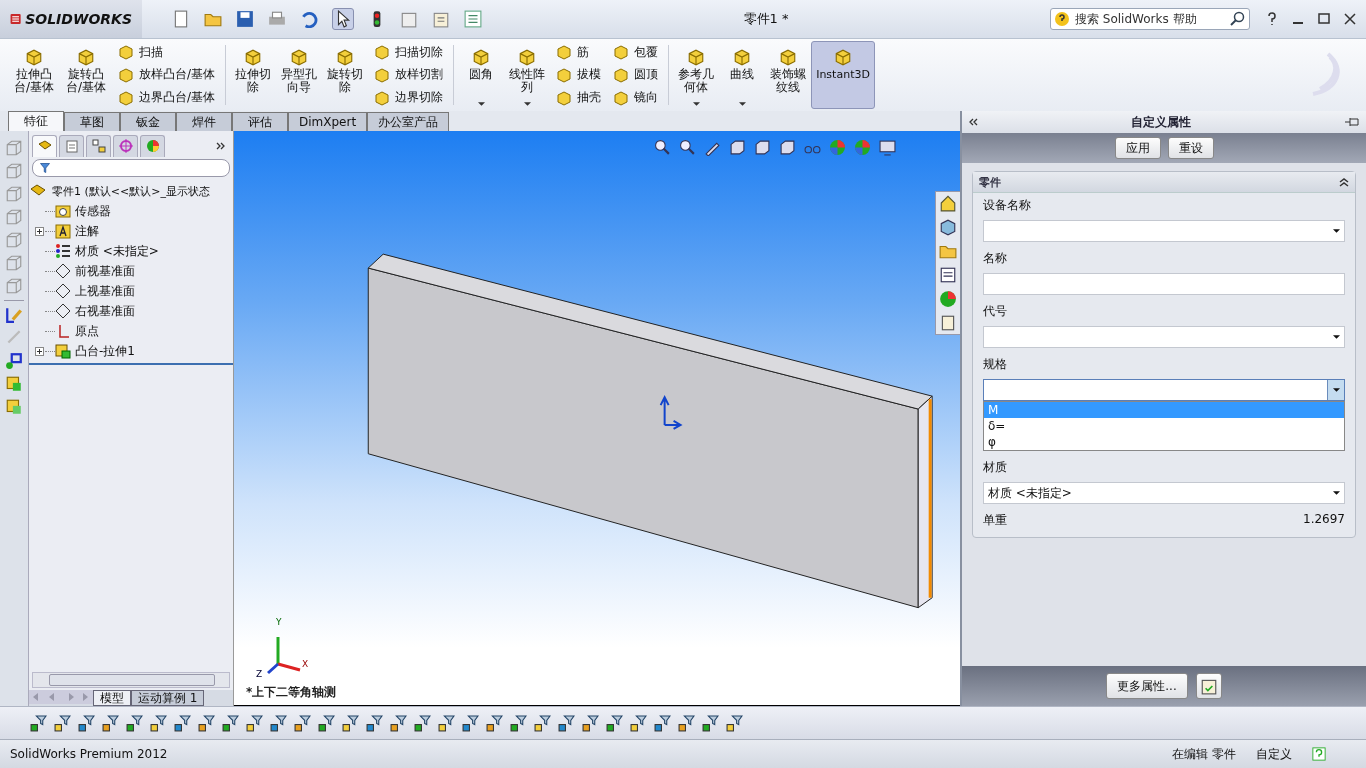  What do you see at coordinates (408, 121) in the screenshot?
I see `tab: 办公室产品` at bounding box center [408, 121].